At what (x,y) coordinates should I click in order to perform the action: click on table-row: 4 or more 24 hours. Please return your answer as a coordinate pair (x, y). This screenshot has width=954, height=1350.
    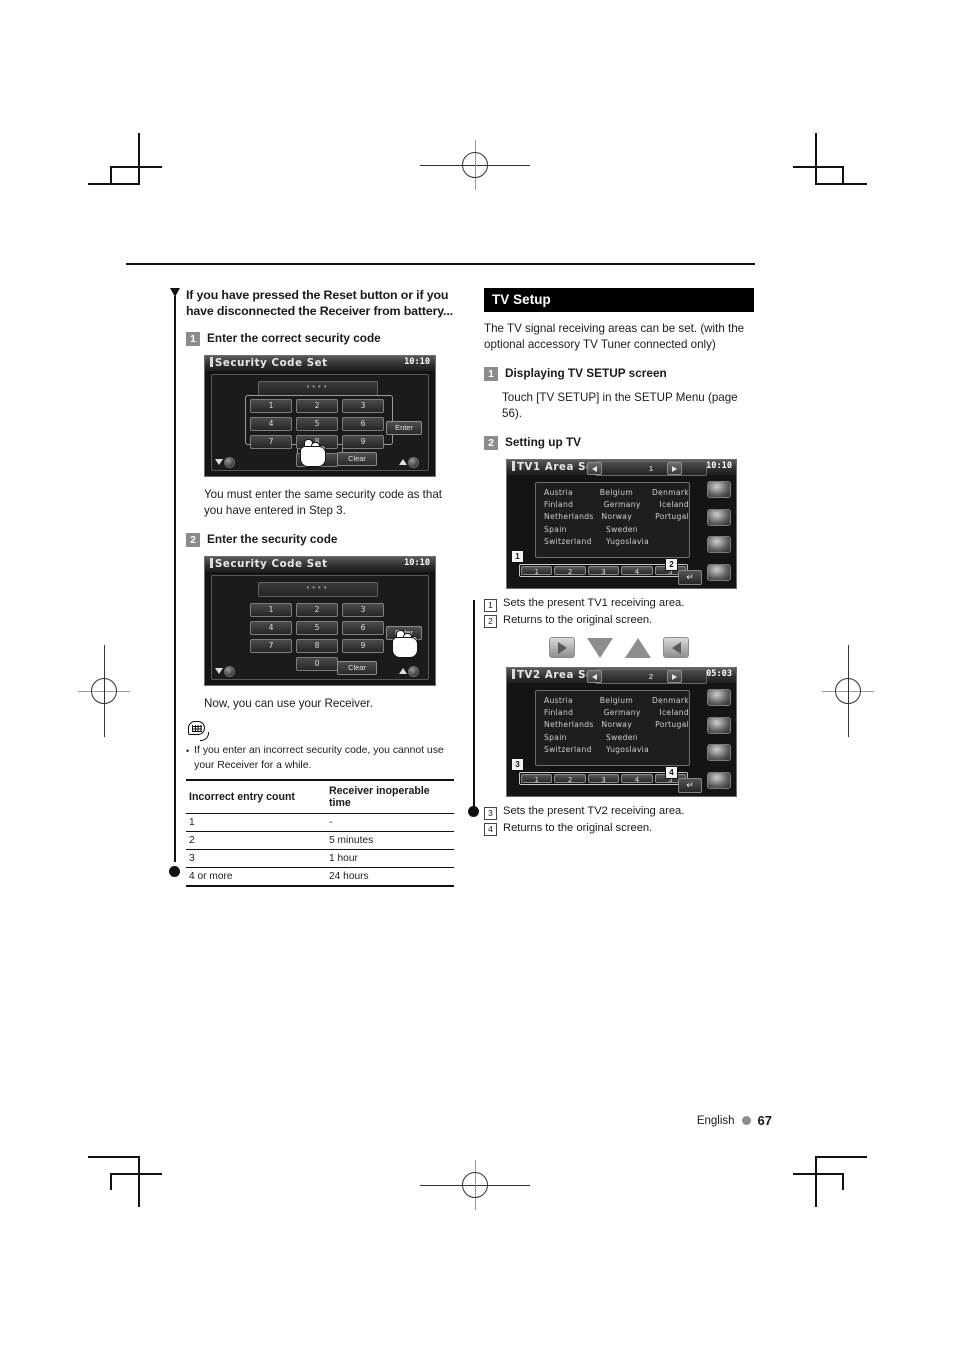
    Looking at the image, I should click on (320, 877).